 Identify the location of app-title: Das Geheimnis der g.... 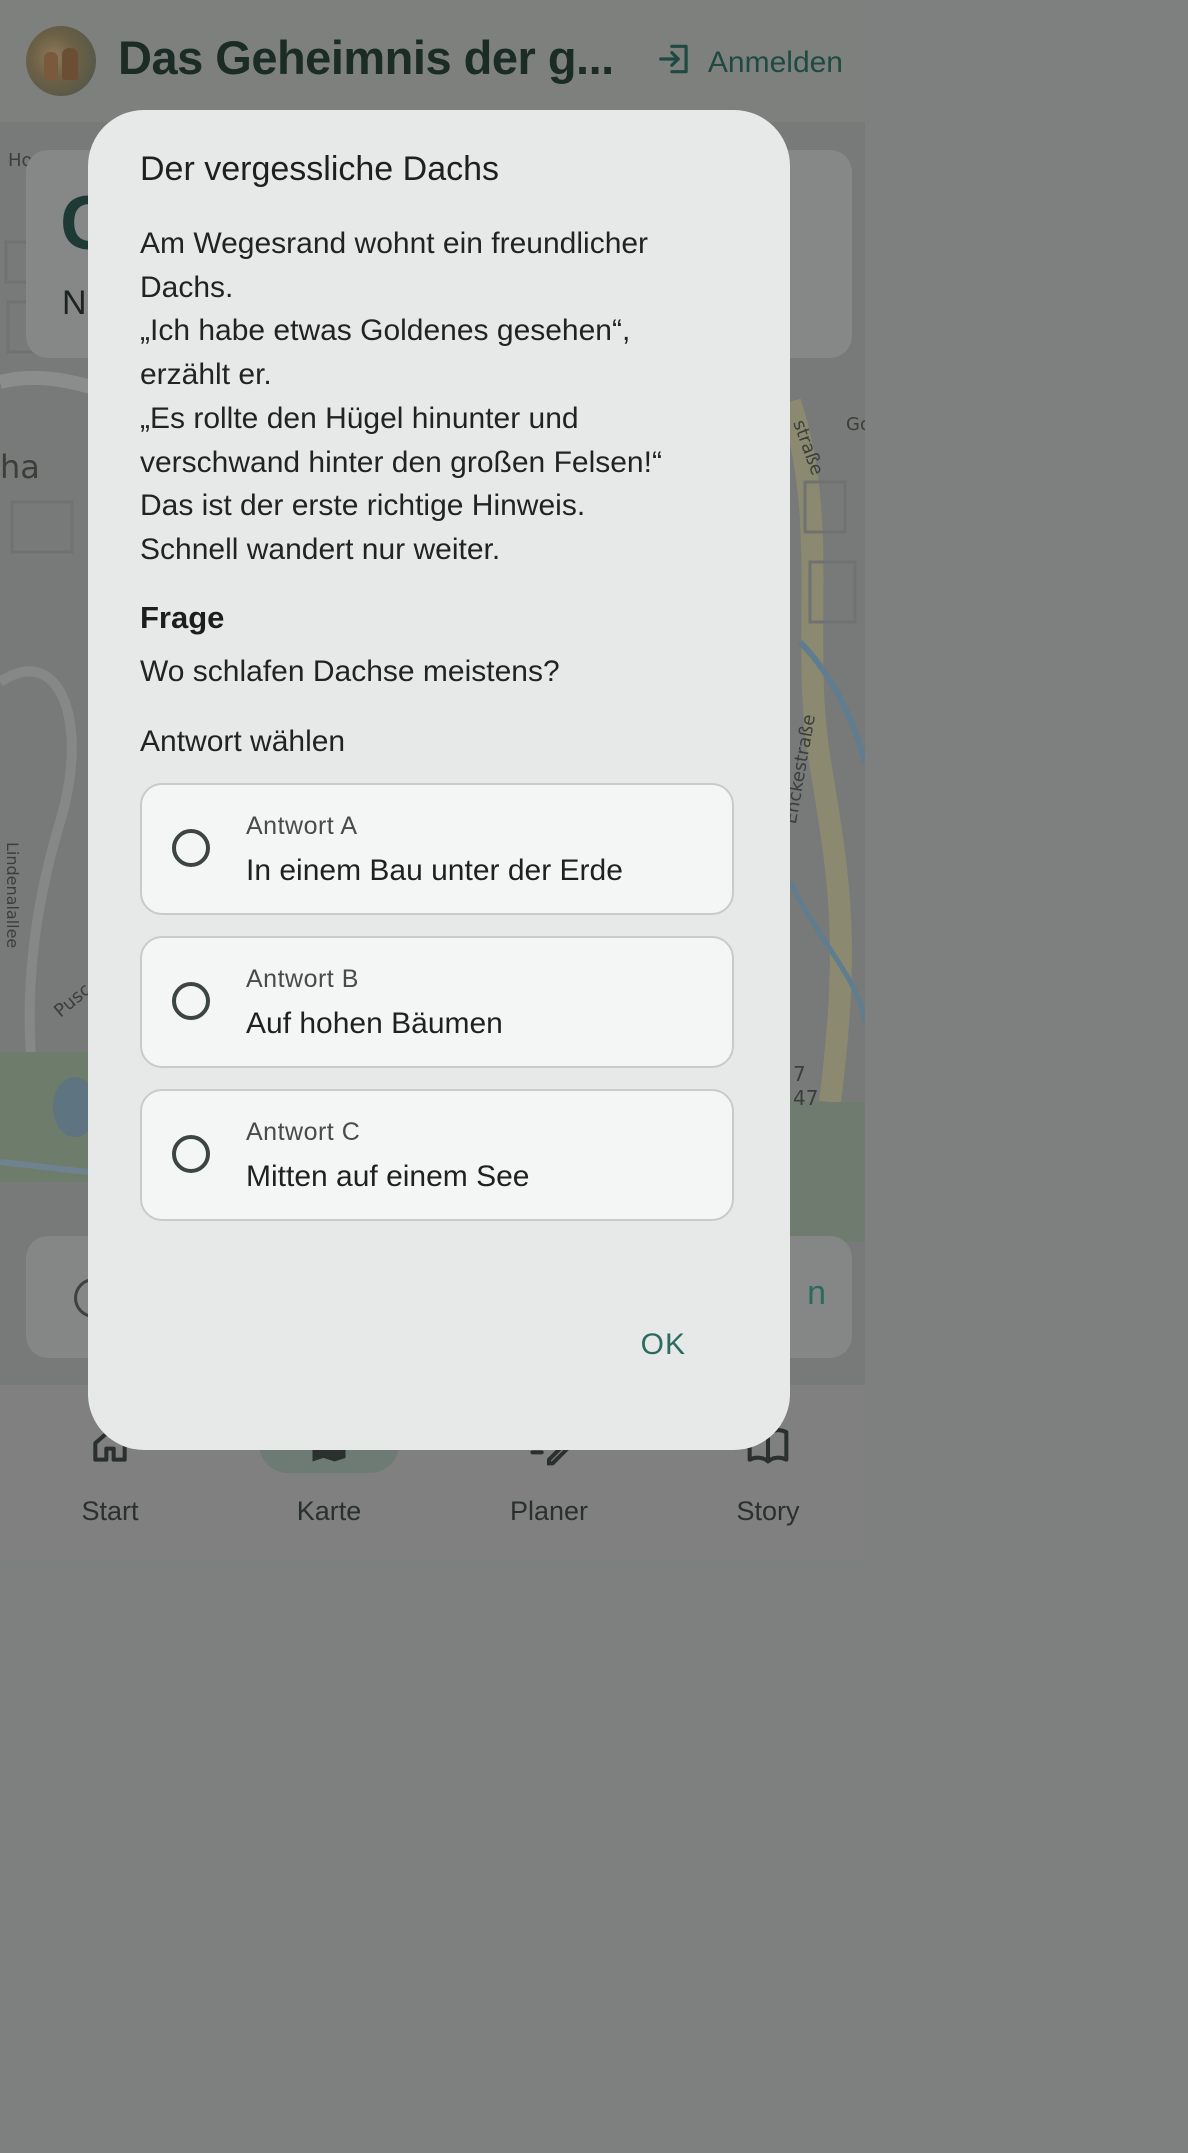
(366, 57).